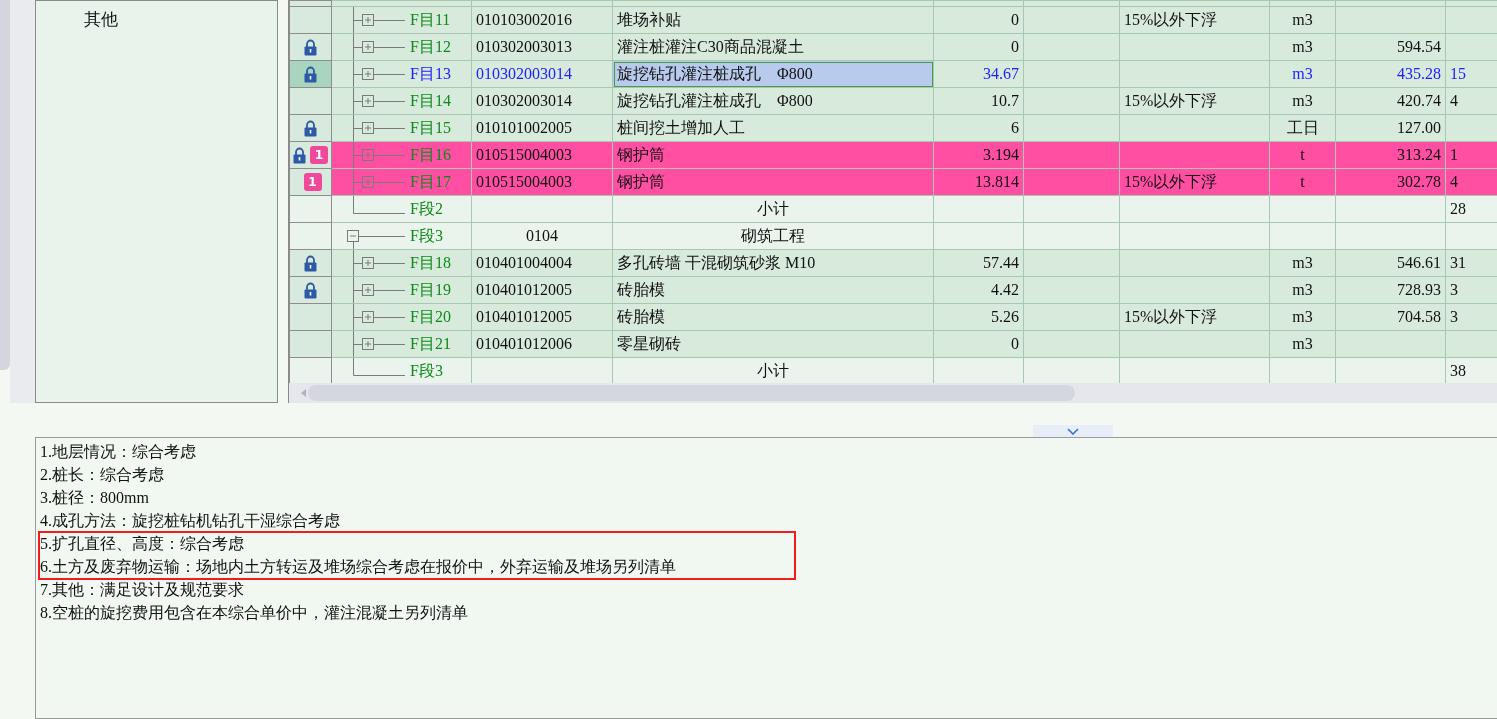  Describe the element at coordinates (1419, 100) in the screenshot. I see `price-cell: 420.74` at that location.